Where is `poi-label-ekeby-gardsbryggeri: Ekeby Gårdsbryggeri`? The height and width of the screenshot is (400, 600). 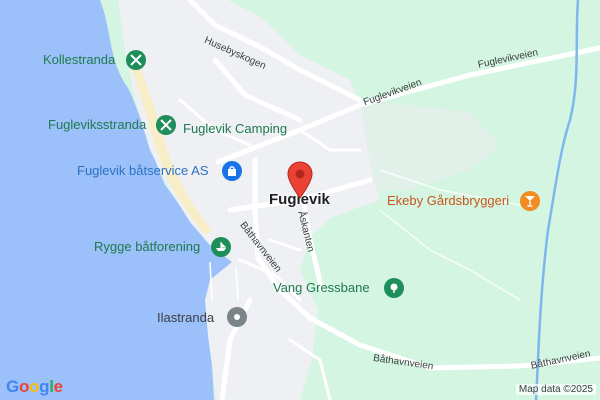
poi-label-ekeby-gardsbryggeri: Ekeby Gårdsbryggeri is located at coordinates (448, 200).